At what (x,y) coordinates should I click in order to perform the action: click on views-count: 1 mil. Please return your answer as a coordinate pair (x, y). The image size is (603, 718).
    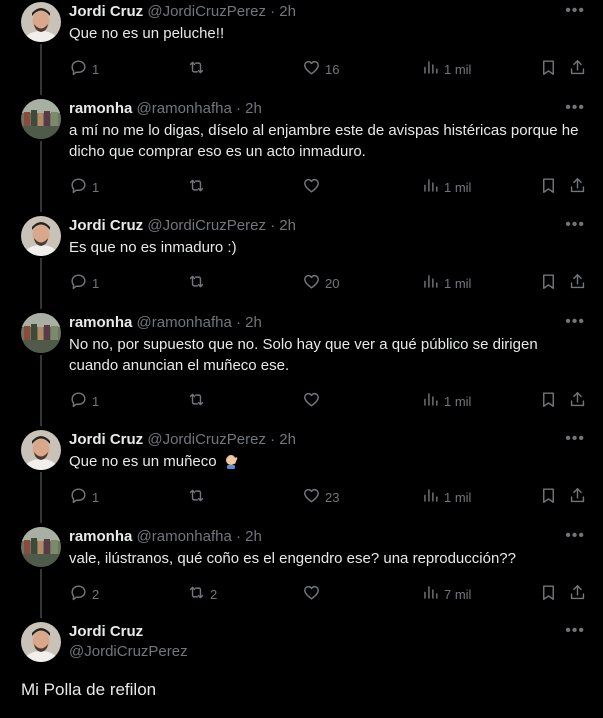
    Looking at the image, I should click on (458, 187).